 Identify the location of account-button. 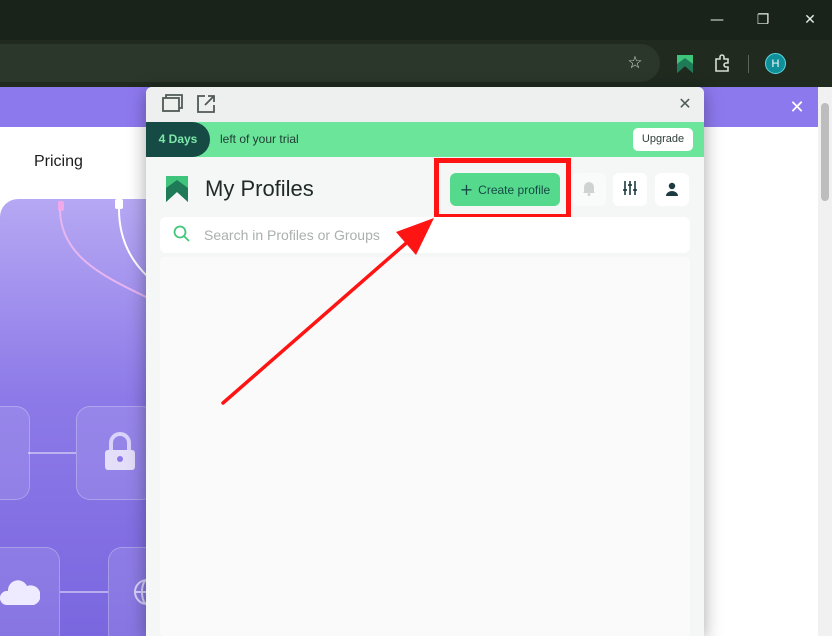
(672, 189).